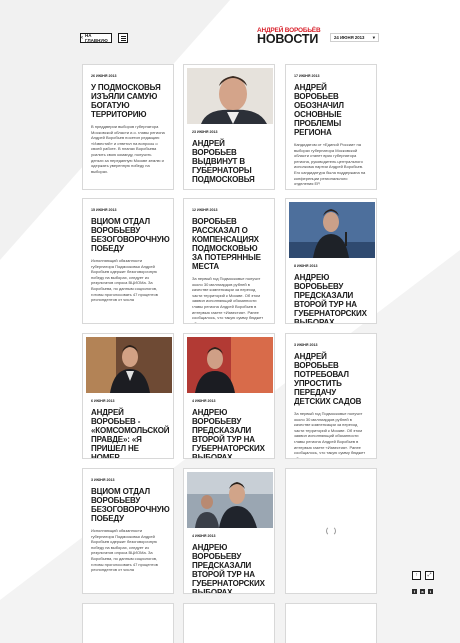 Image resolution: width=460 pixels, height=643 pixels. I want to click on back-to-main-button: ‹ НА ГЛАВНУЮ, so click(96, 38).